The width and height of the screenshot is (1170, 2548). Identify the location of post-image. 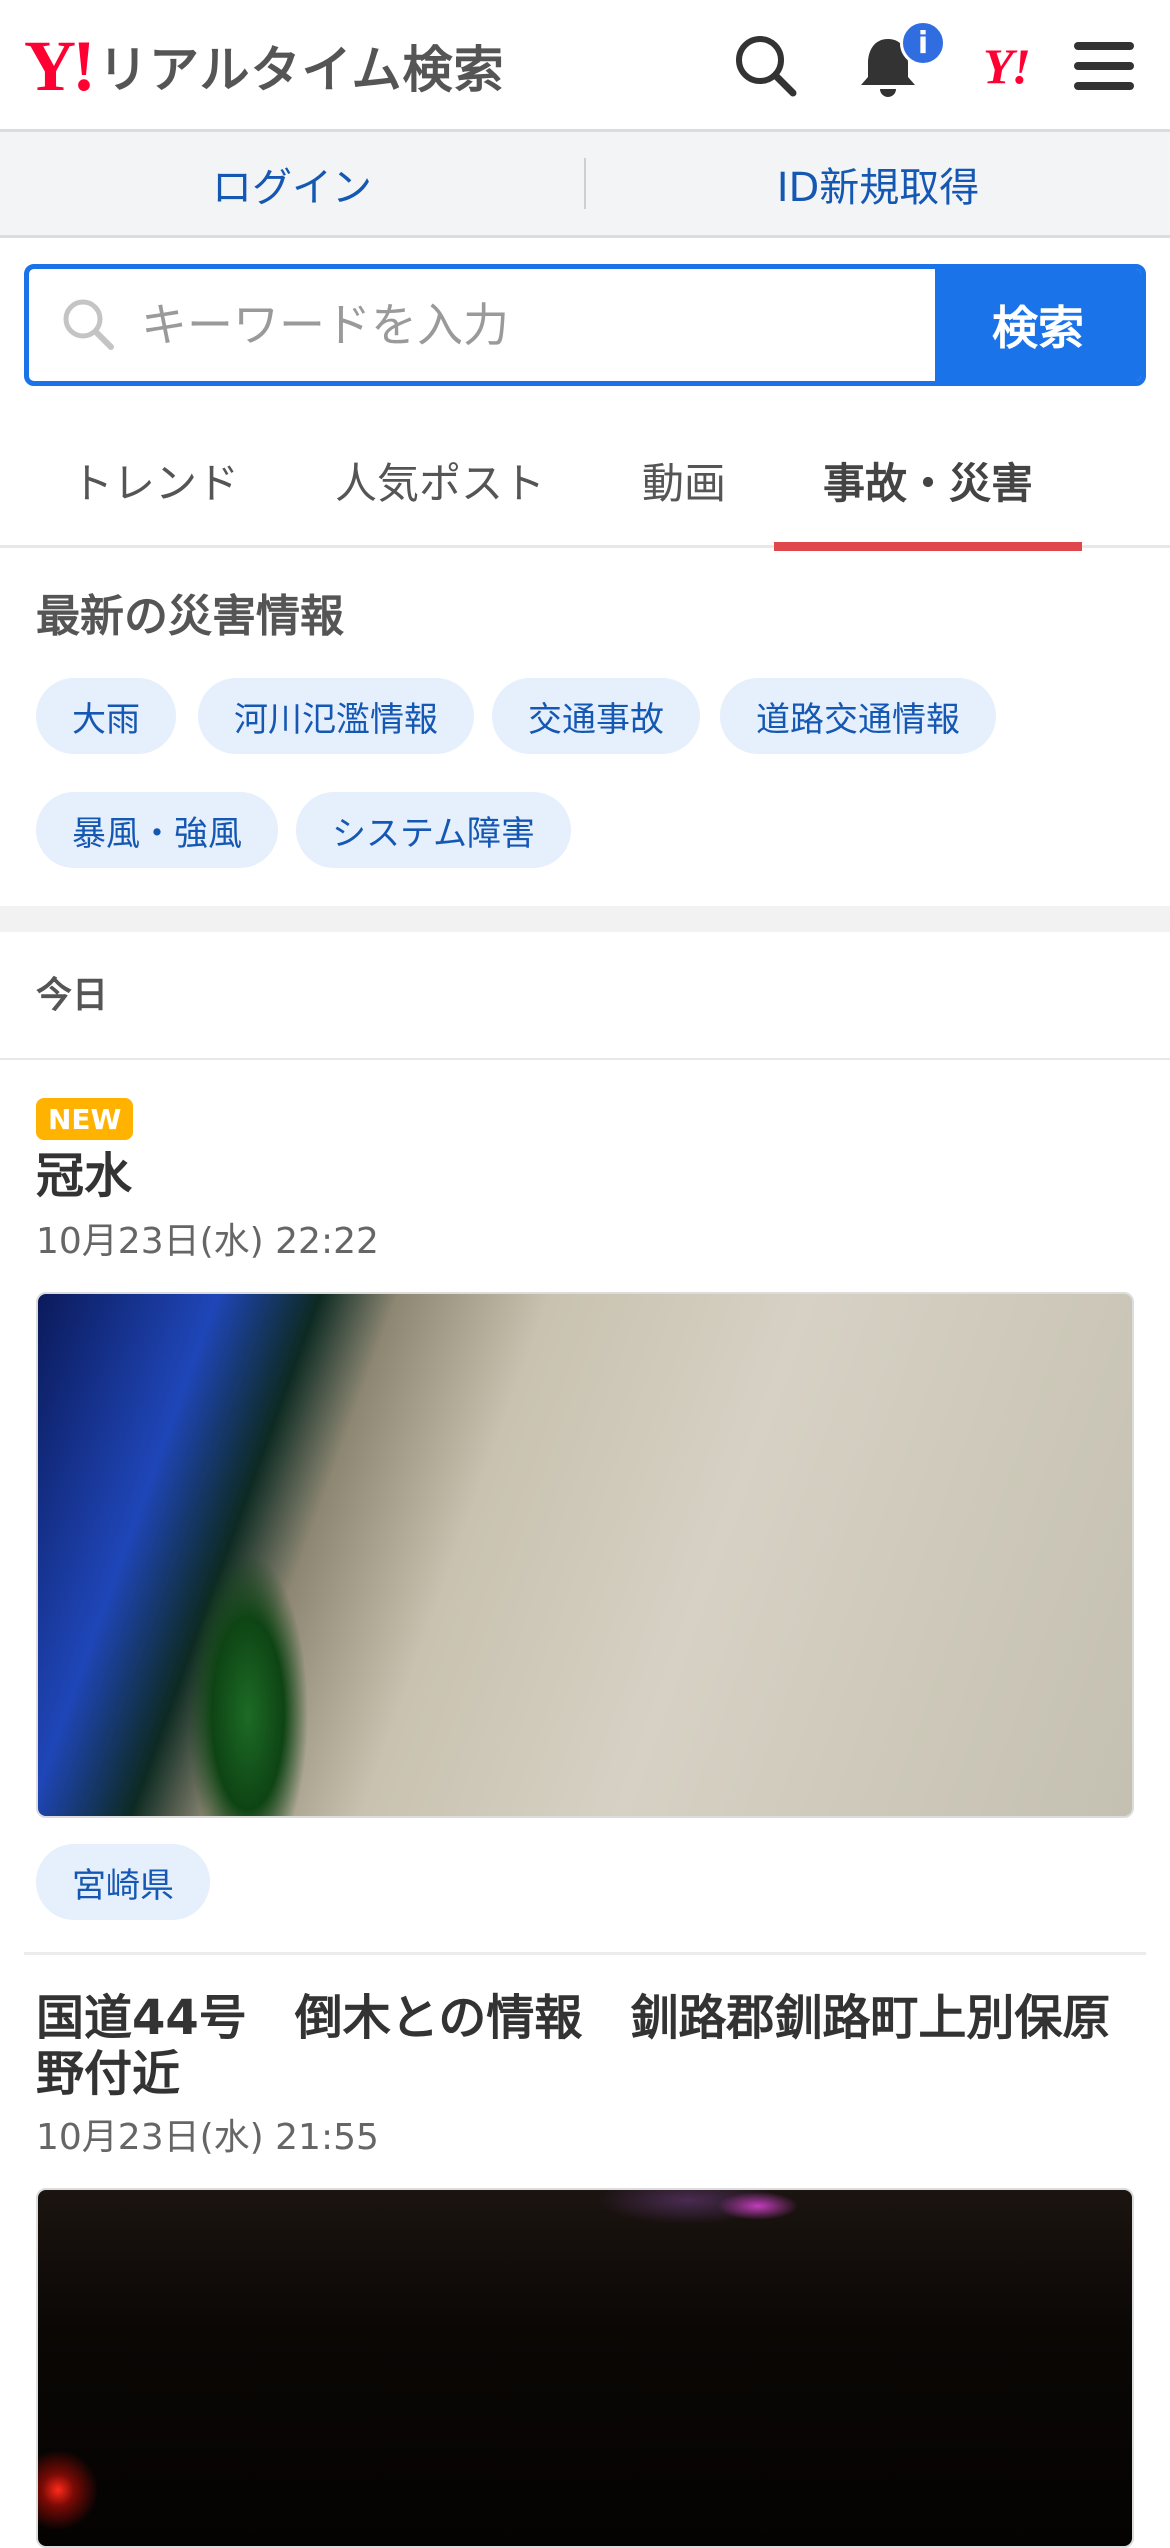
(585, 2368).